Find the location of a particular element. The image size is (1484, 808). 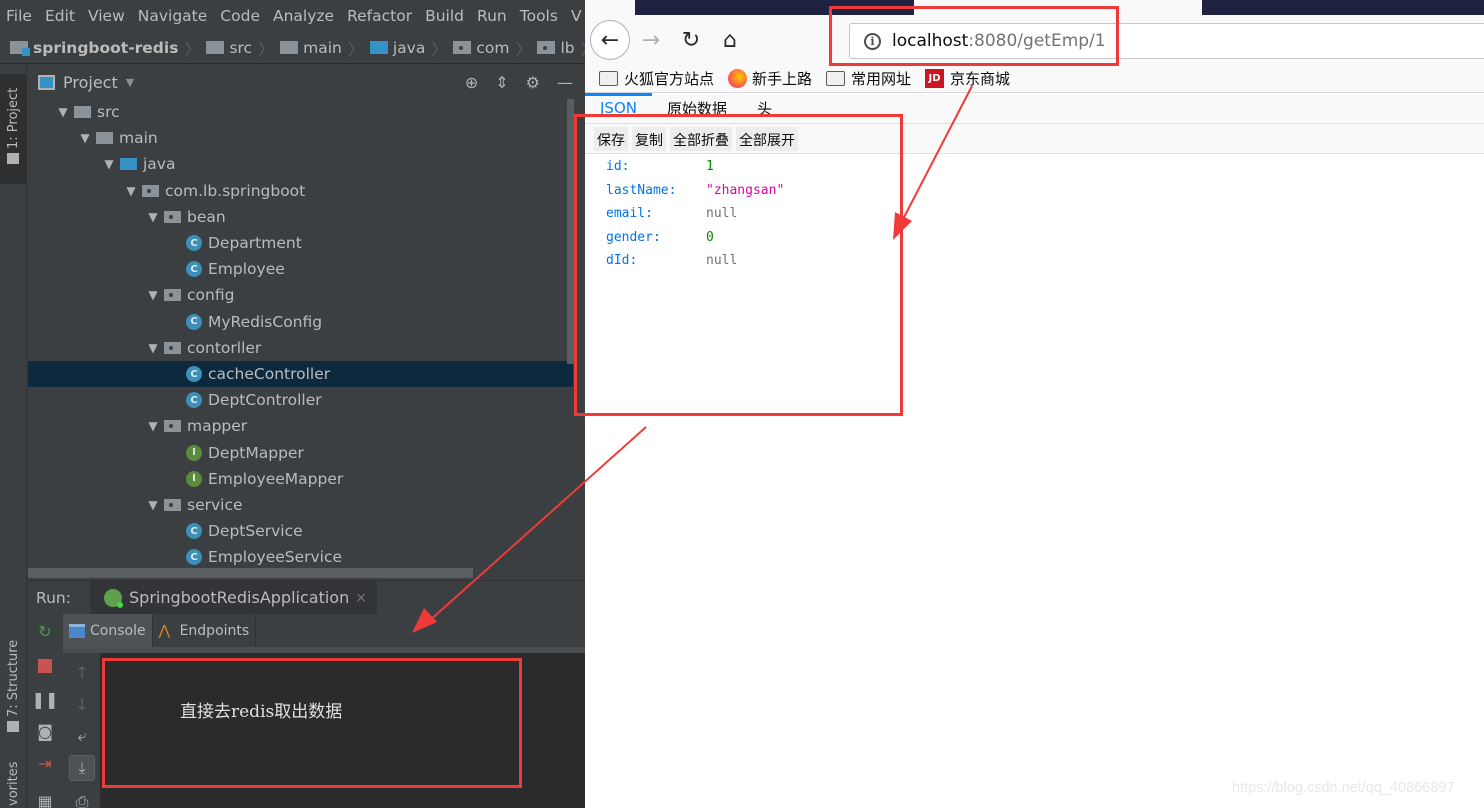

tab-endpoints: ⋀ Endpoints is located at coordinates (205, 630).